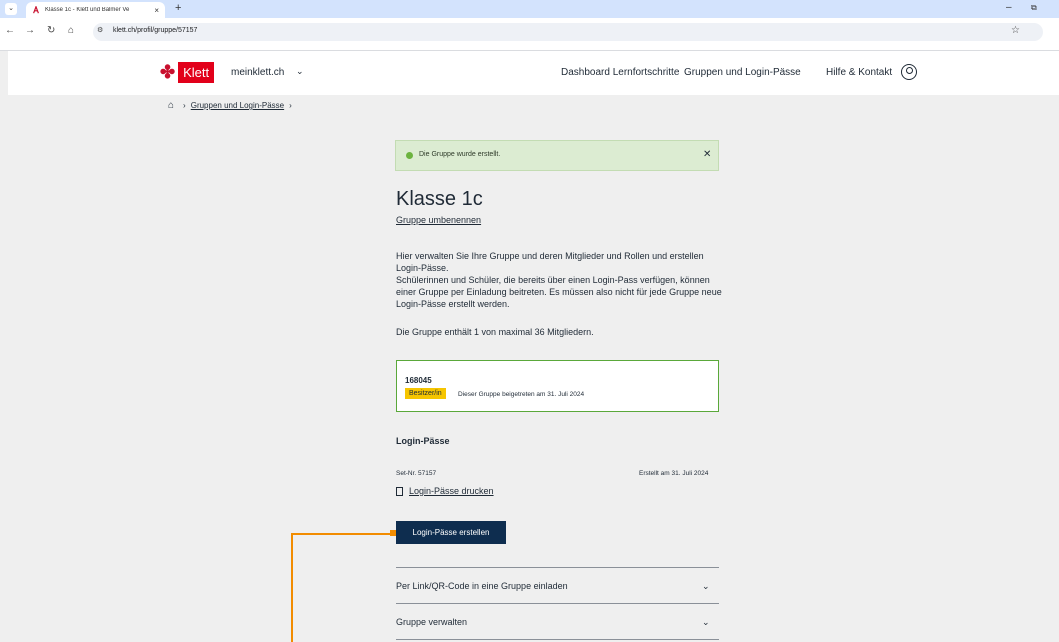  What do you see at coordinates (432, 622) in the screenshot?
I see `accordion-label: Gruppe verwalten` at bounding box center [432, 622].